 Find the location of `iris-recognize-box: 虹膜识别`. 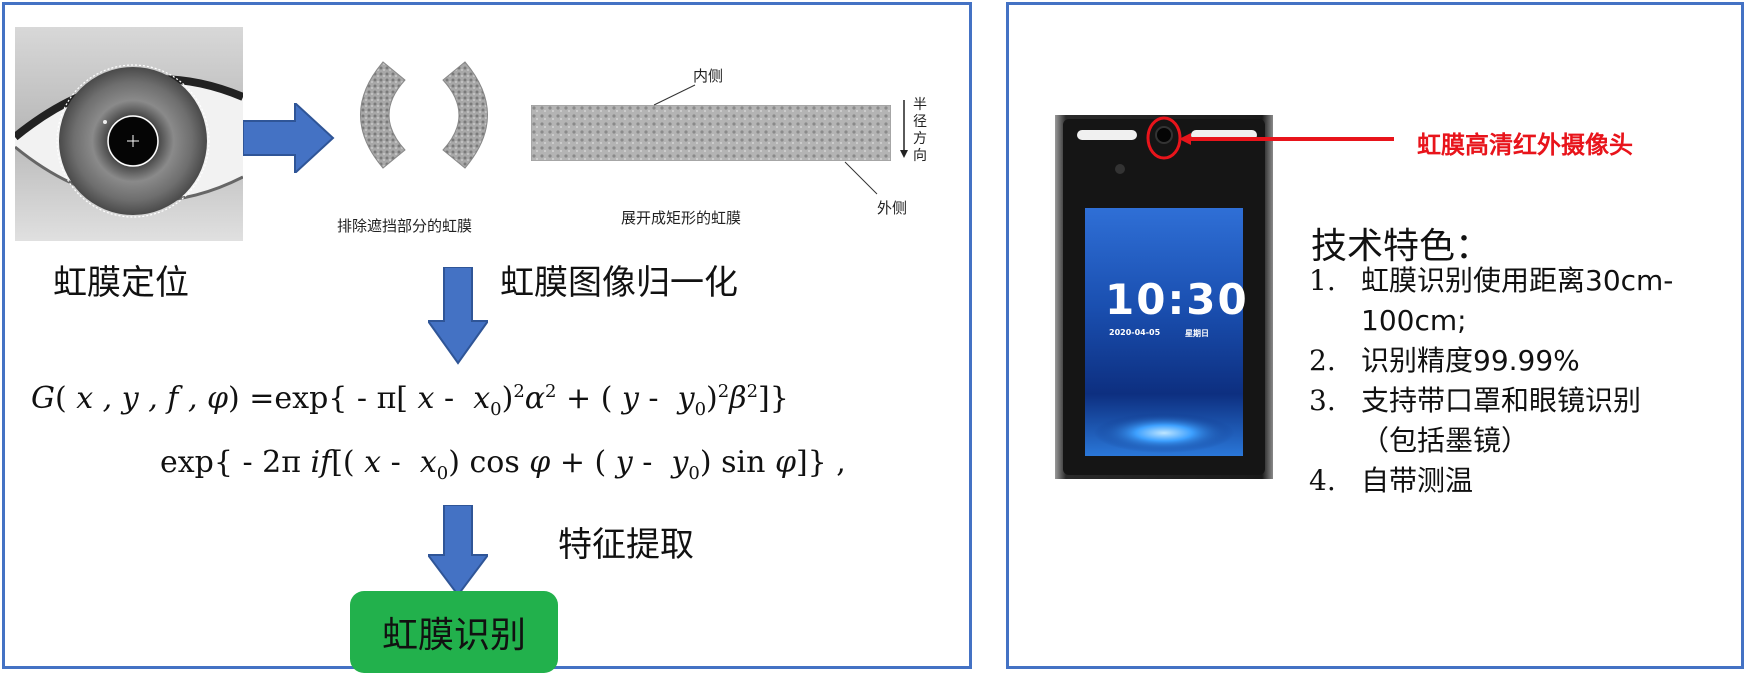

iris-recognize-box: 虹膜识别 is located at coordinates (454, 632).